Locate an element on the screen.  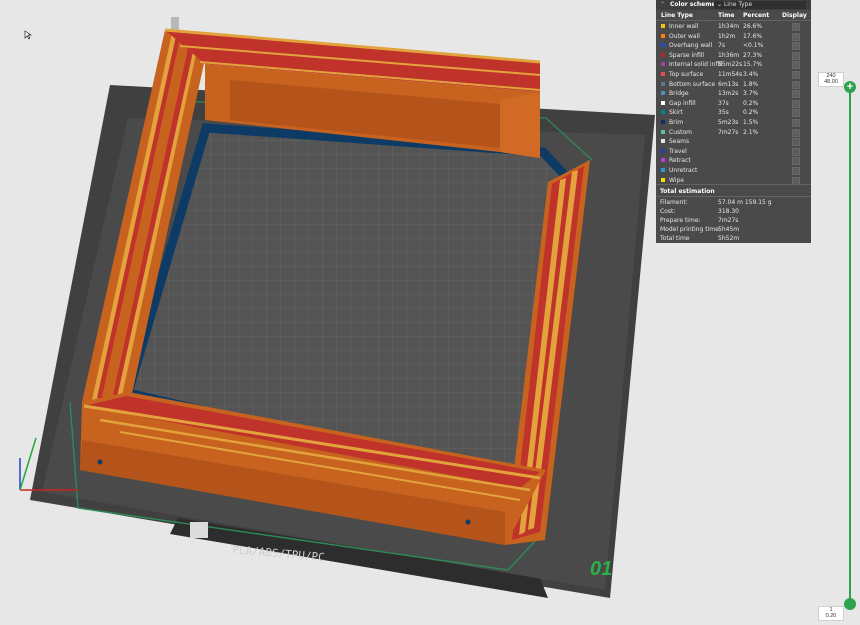
legend-row: Outer wall 1h2m 17.6% ✓ is located at coordinates (733, 37).